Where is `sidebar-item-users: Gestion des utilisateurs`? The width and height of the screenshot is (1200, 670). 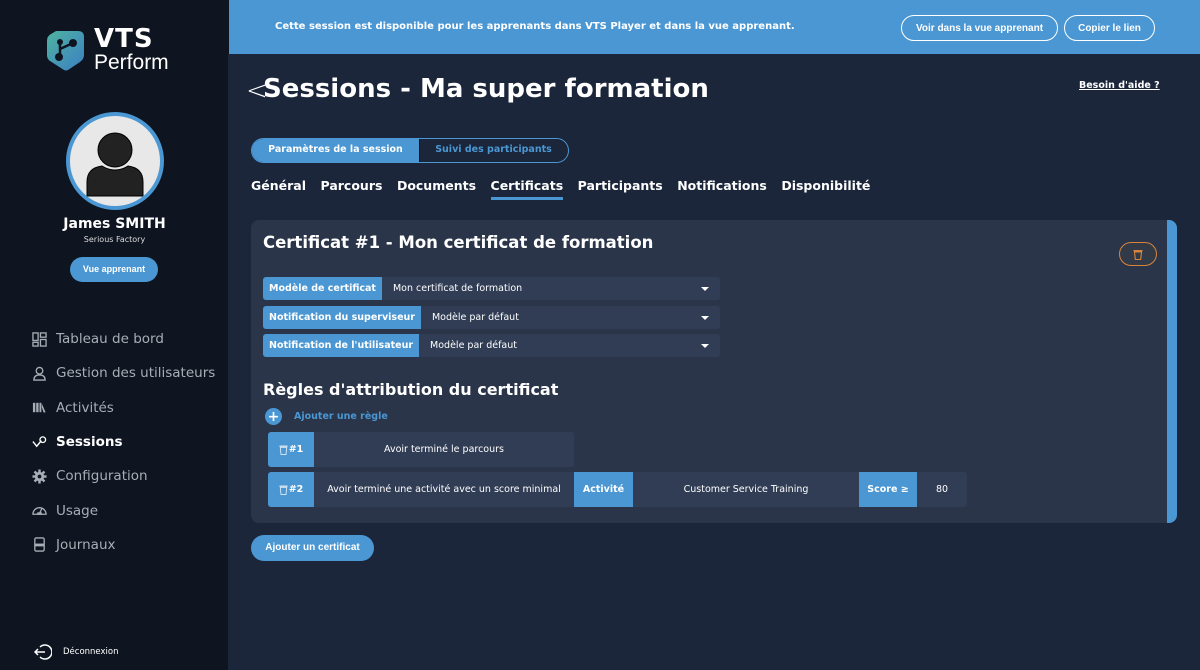 sidebar-item-users: Gestion des utilisateurs is located at coordinates (123, 373).